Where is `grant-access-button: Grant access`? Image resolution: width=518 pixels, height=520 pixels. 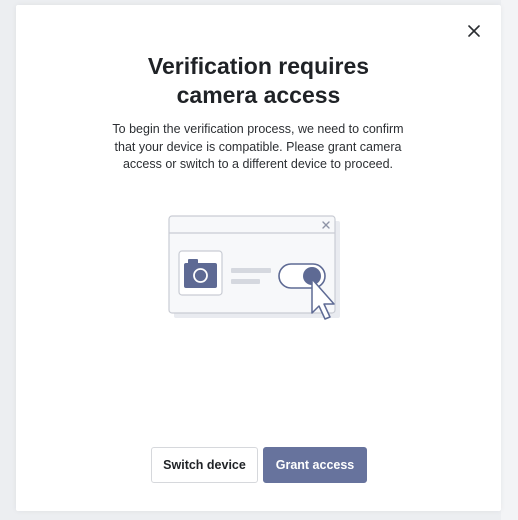
grant-access-button: Grant access is located at coordinates (315, 465).